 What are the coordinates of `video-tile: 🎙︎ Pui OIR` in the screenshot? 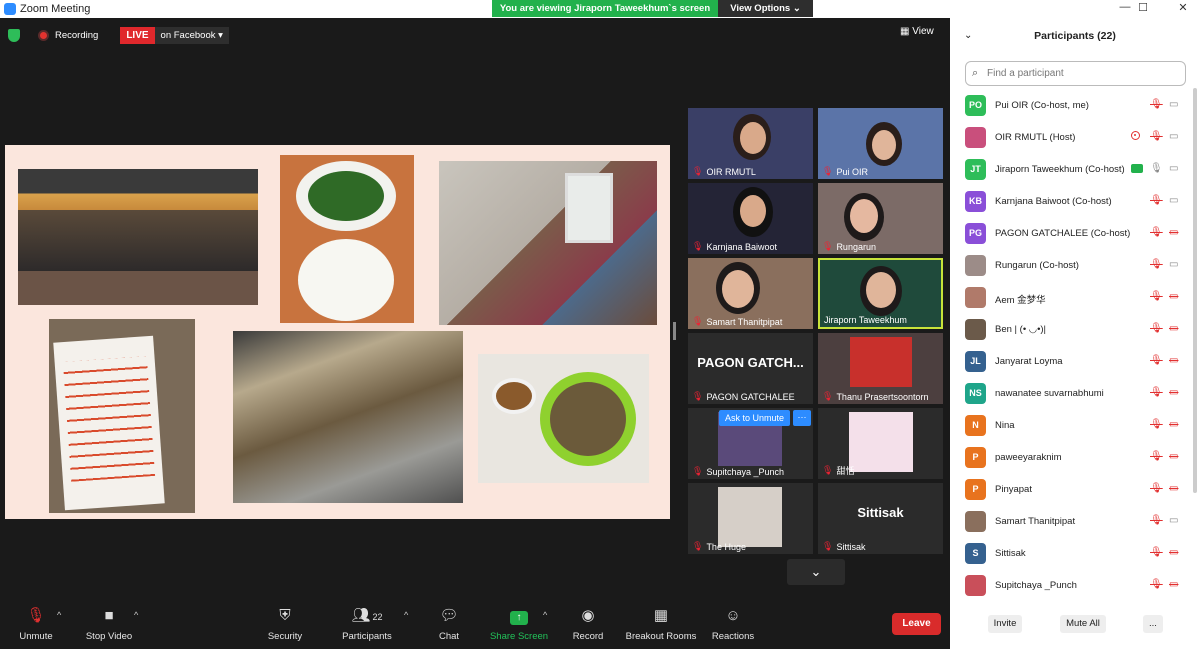 It's located at (880, 143).